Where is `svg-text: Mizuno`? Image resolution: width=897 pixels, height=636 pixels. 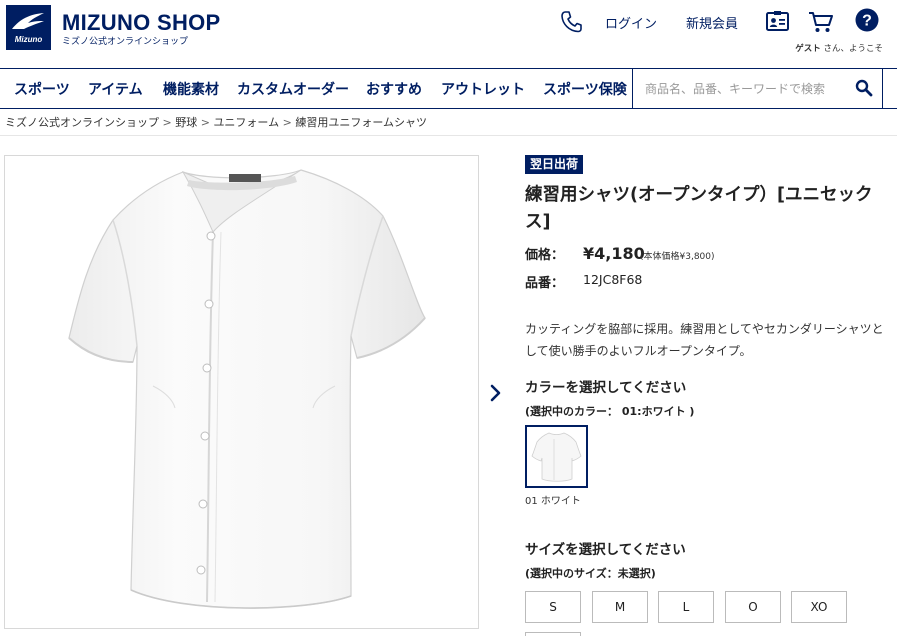
svg-text: Mizuno is located at coordinates (29, 39).